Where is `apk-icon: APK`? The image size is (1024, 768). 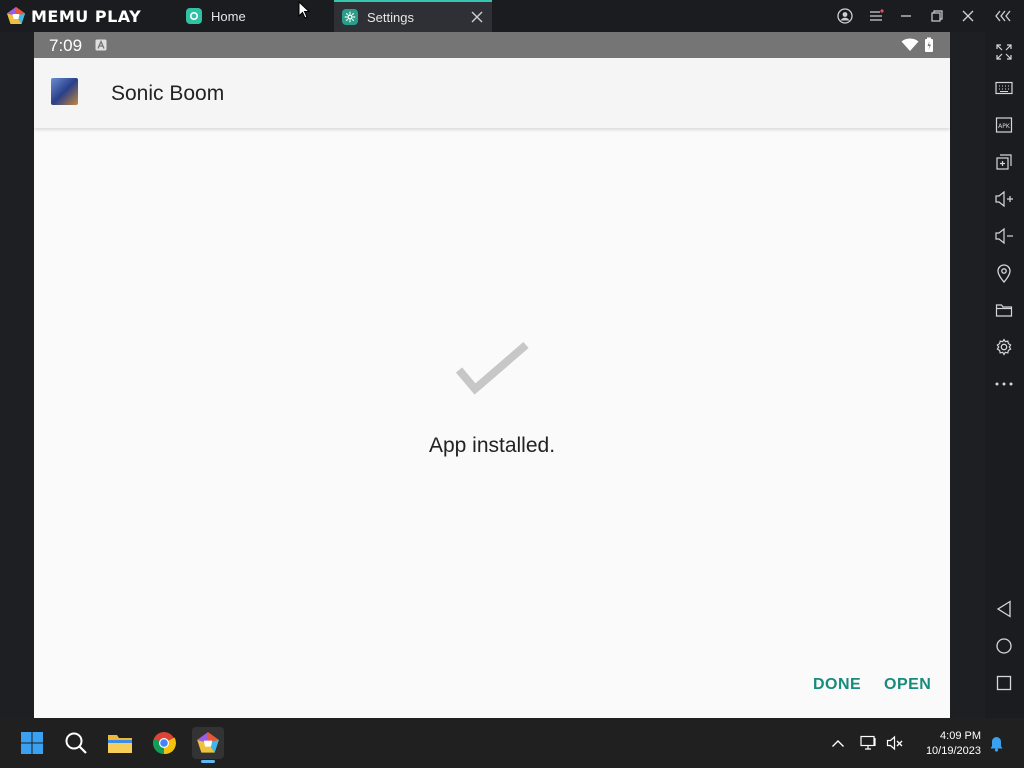 apk-icon: APK is located at coordinates (1004, 125).